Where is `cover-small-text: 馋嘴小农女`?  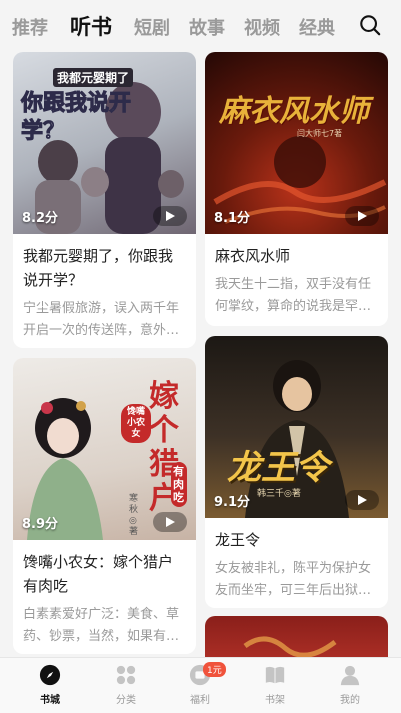 cover-small-text: 馋嘴小农女 is located at coordinates (136, 423).